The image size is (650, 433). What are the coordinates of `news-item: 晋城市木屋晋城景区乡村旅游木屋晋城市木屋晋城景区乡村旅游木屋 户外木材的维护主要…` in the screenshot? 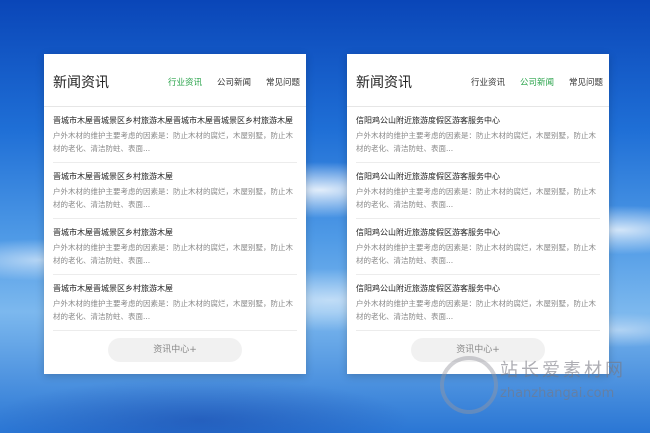 It's located at (175, 135).